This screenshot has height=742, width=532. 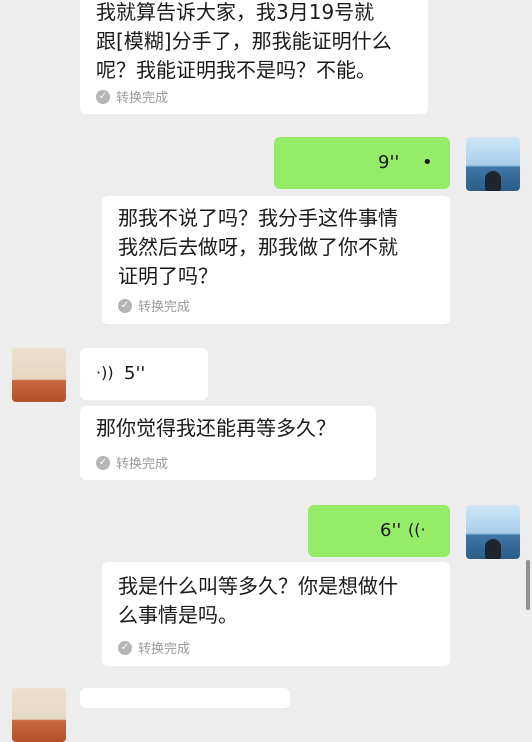 What do you see at coordinates (235, 12) in the screenshot?
I see `message-1-line-1: 我就算告诉大家，我3月19号就` at bounding box center [235, 12].